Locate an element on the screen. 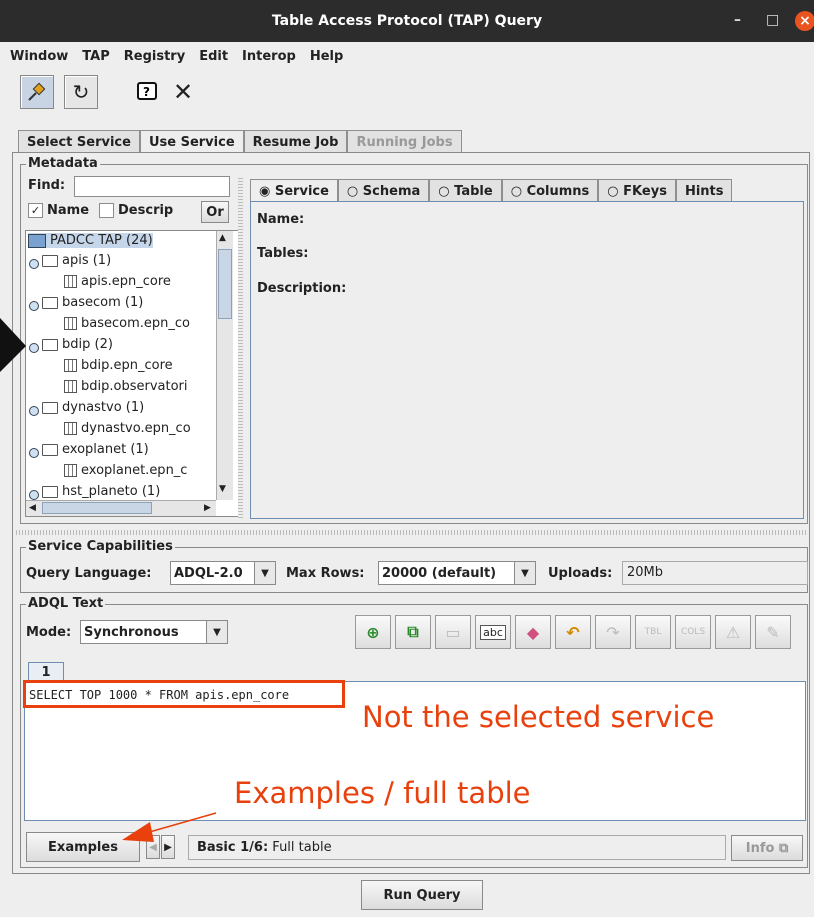  computer-icon is located at coordinates (37, 240).